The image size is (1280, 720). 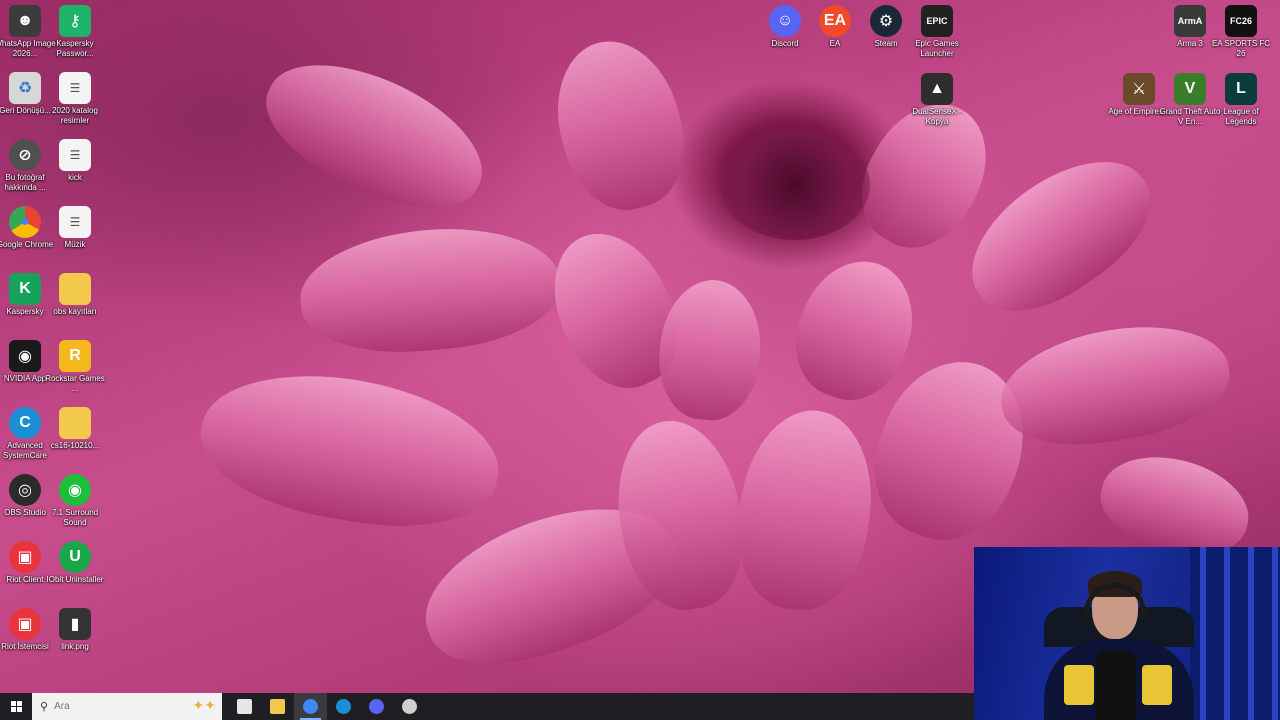 I want to click on taskbar-apps, so click(x=327, y=706).